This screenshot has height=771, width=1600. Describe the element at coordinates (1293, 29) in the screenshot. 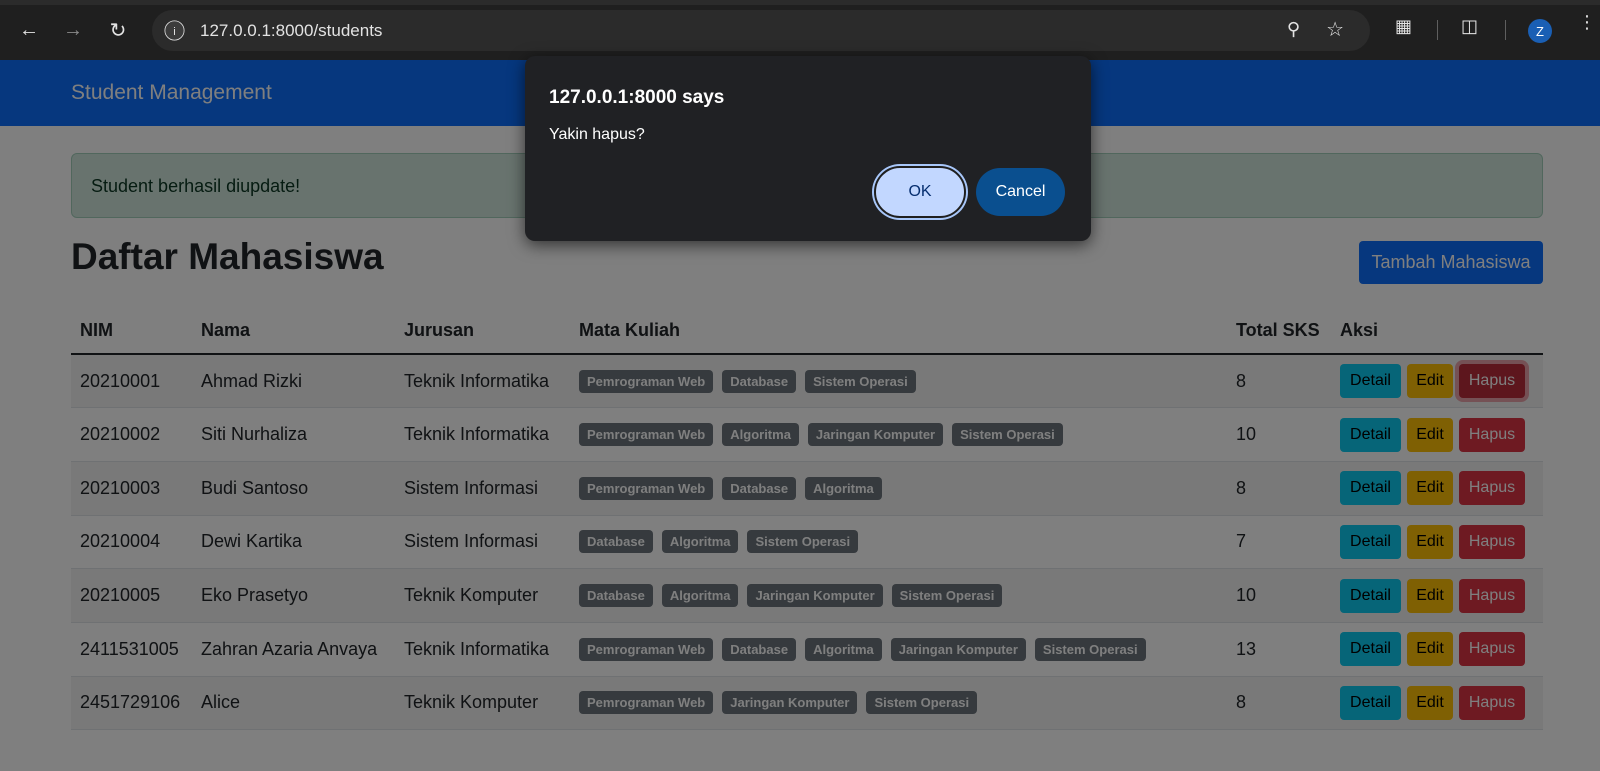

I see `zoom-icon: ⚲` at that location.